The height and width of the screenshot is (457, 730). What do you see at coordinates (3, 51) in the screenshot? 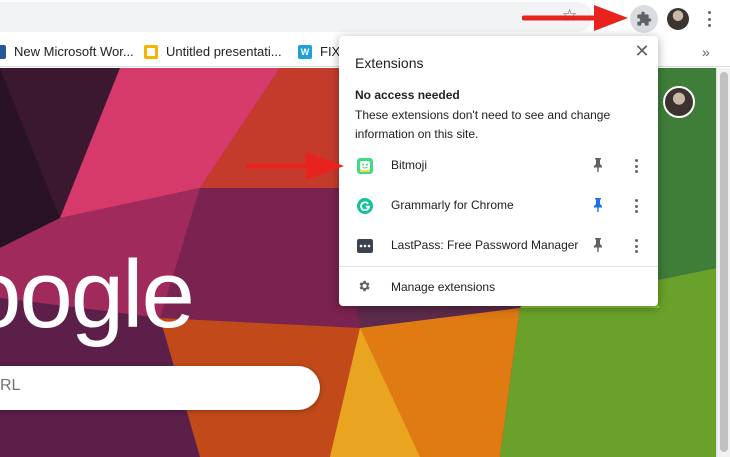
I see `word-doc-icon` at bounding box center [3, 51].